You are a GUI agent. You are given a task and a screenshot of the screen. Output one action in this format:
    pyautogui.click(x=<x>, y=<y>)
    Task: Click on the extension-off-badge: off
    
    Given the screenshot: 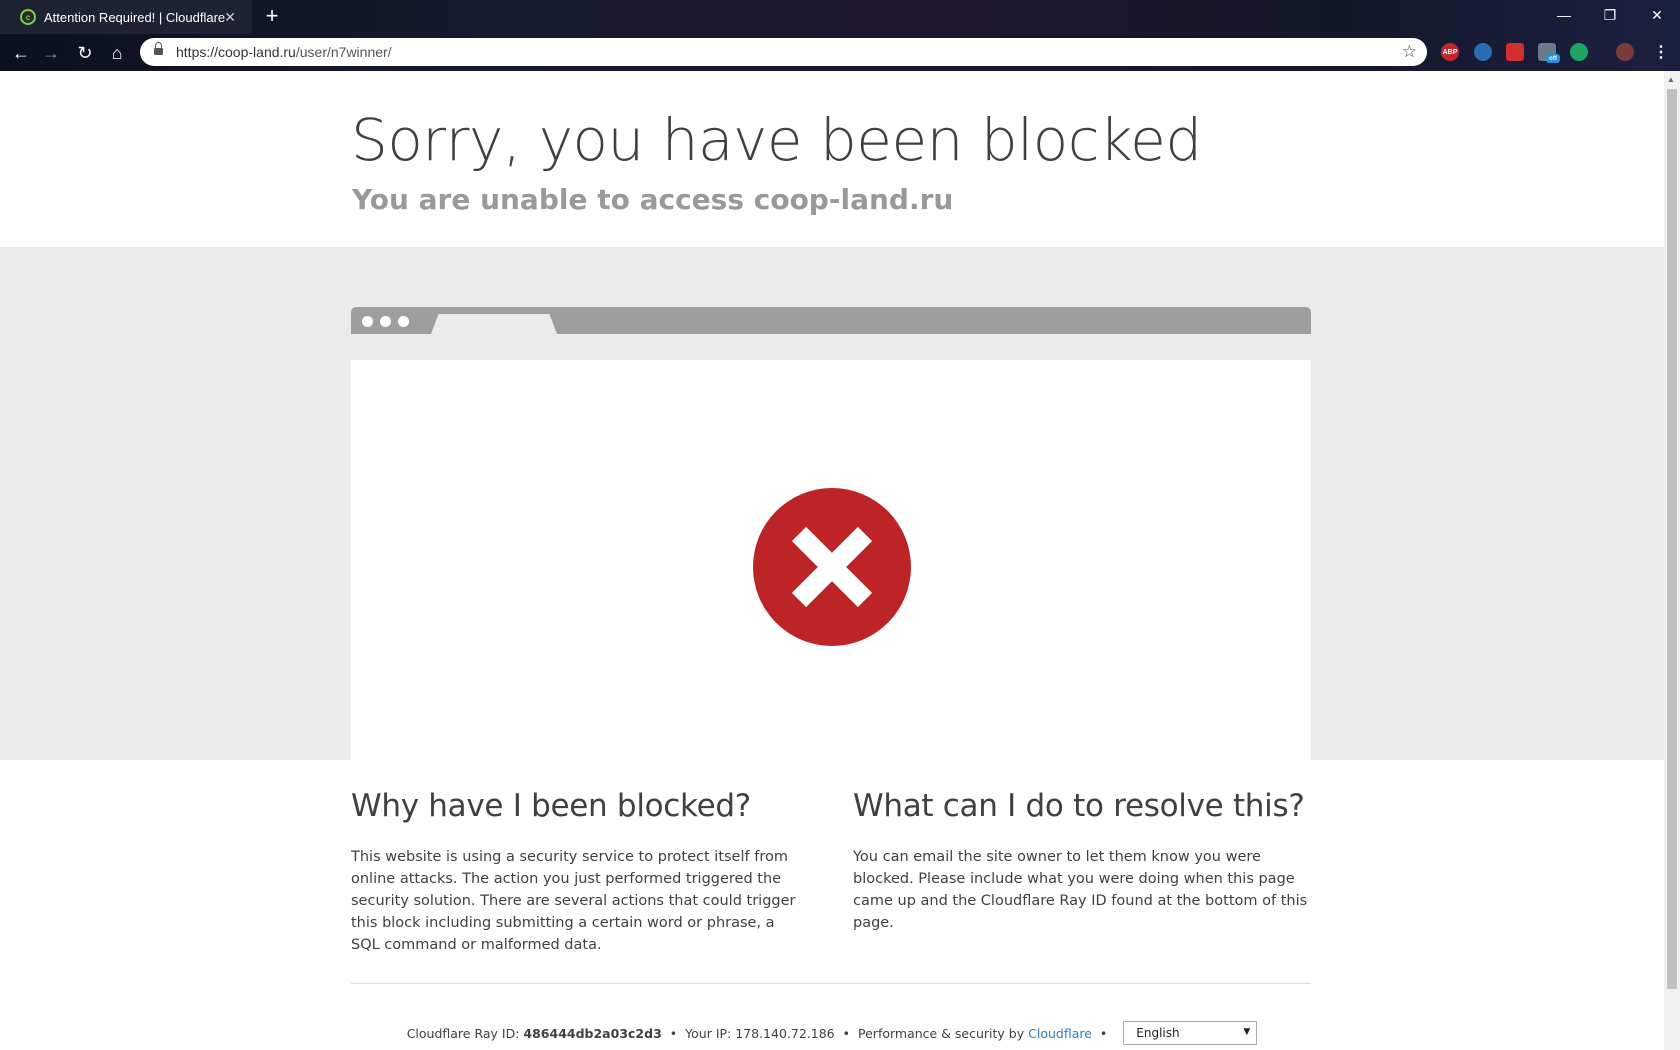 What is the action you would take?
    pyautogui.click(x=1553, y=58)
    